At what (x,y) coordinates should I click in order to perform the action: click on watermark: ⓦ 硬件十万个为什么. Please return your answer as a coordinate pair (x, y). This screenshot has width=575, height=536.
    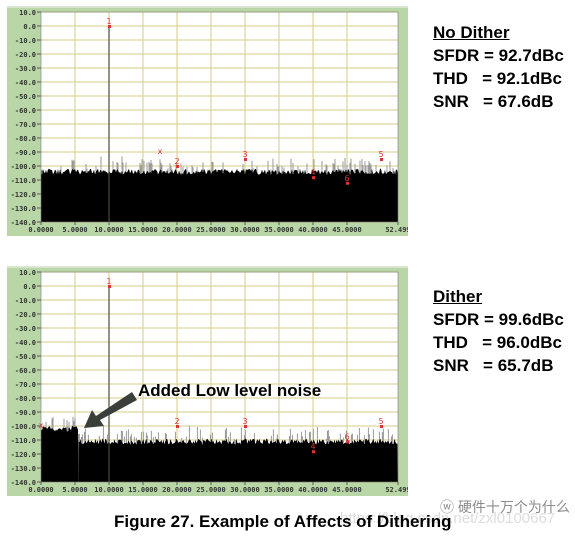
    Looking at the image, I should click on (505, 507).